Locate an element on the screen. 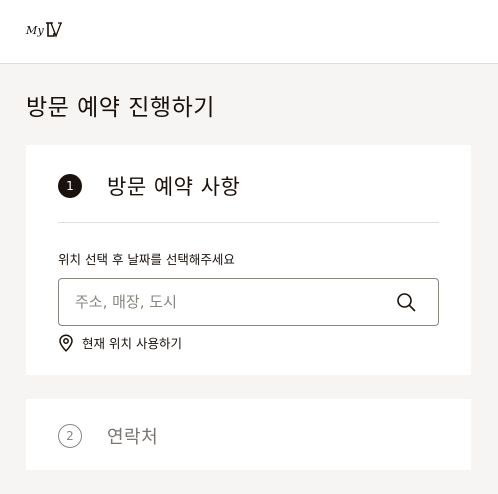 The width and height of the screenshot is (498, 494). step-card-contact: 2 연락처 is located at coordinates (248, 434).